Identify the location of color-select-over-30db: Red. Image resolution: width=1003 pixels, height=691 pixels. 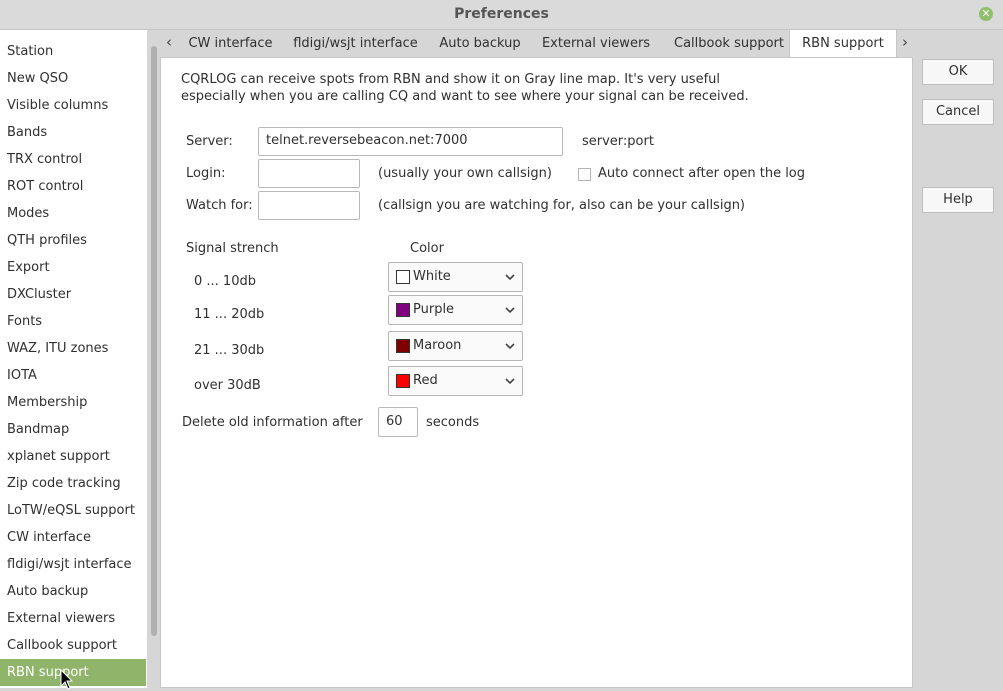
(455, 381).